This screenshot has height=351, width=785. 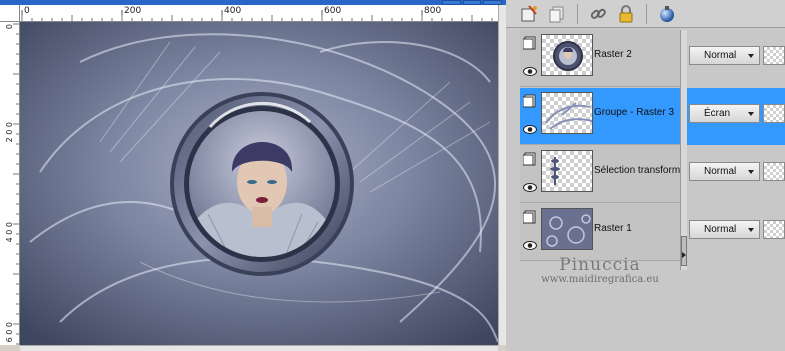 What do you see at coordinates (433, 11) in the screenshot?
I see `ruler-label: 800` at bounding box center [433, 11].